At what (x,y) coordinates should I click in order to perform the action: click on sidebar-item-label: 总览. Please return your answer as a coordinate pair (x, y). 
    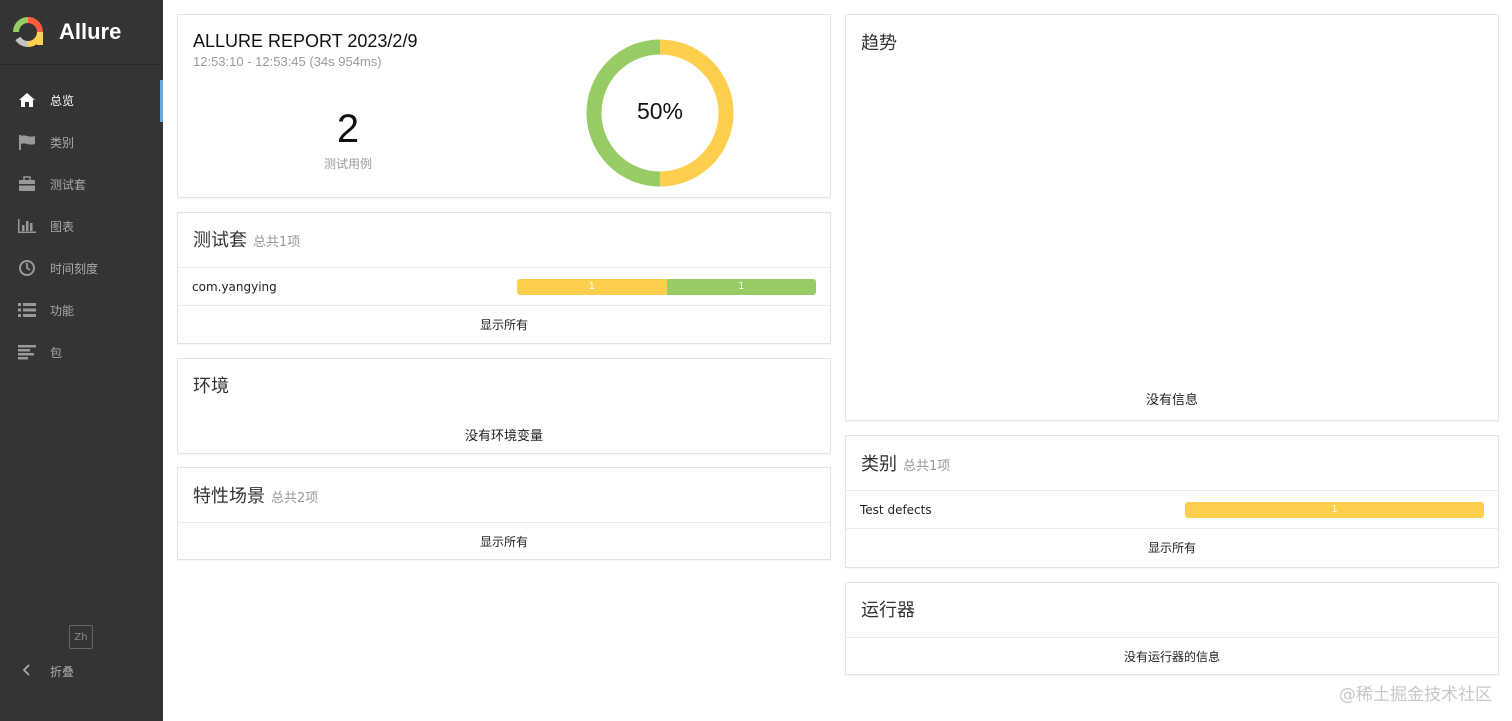
    Looking at the image, I should click on (62, 100).